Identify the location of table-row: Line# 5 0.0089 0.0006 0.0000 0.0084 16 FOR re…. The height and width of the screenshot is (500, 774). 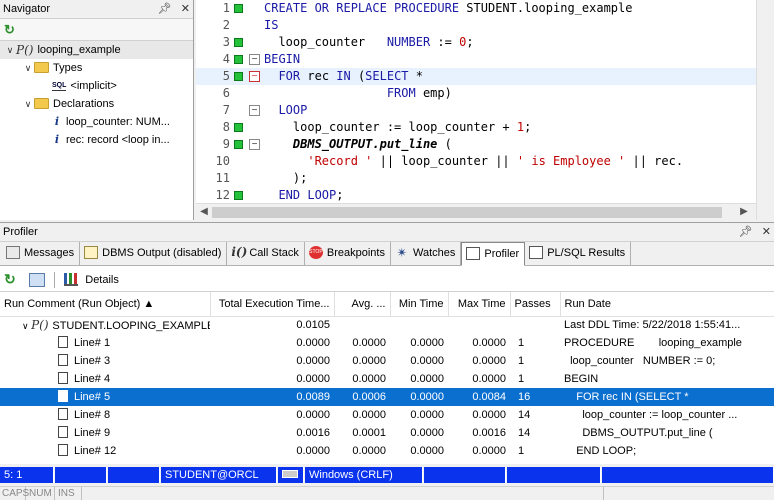
(387, 397).